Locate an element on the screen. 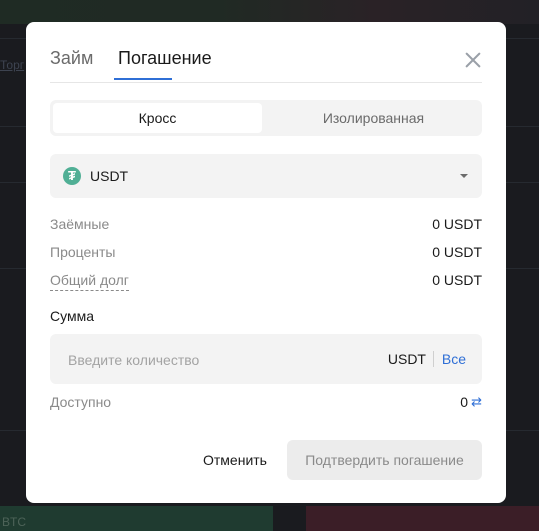  background-btc-label: BTC is located at coordinates (14, 522).